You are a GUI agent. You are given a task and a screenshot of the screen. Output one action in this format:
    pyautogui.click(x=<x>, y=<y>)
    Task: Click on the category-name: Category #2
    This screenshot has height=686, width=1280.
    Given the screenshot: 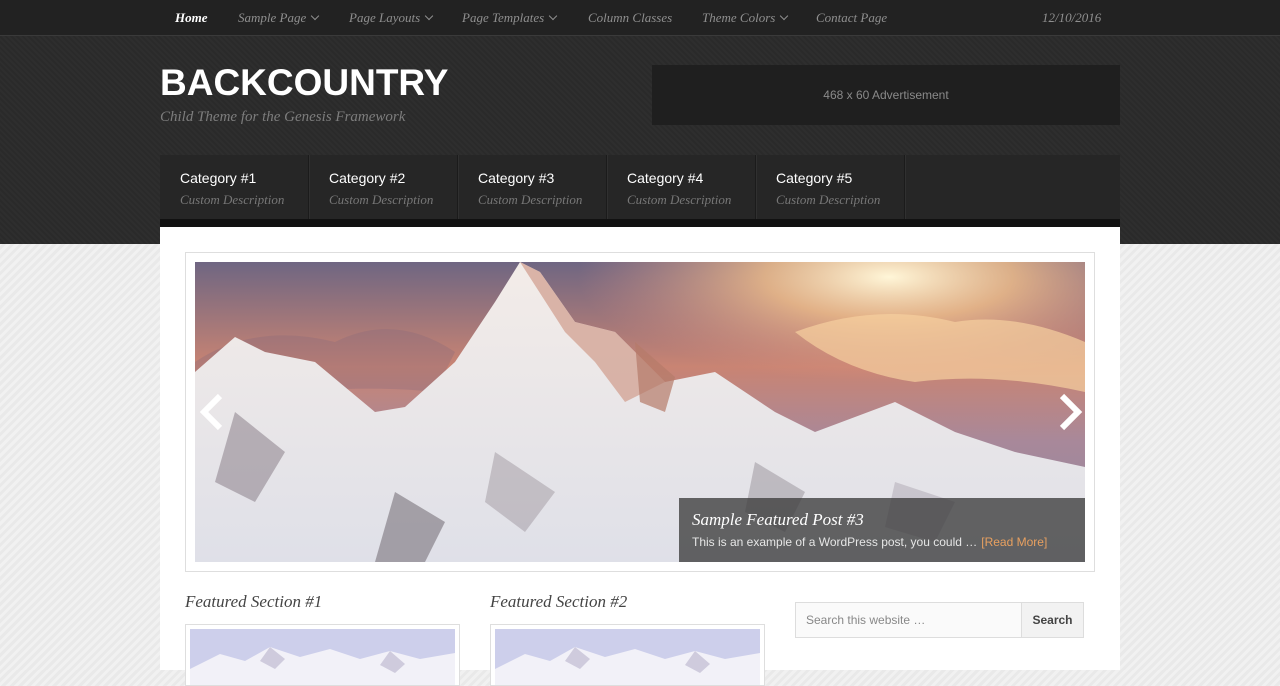 What is the action you would take?
    pyautogui.click(x=367, y=178)
    